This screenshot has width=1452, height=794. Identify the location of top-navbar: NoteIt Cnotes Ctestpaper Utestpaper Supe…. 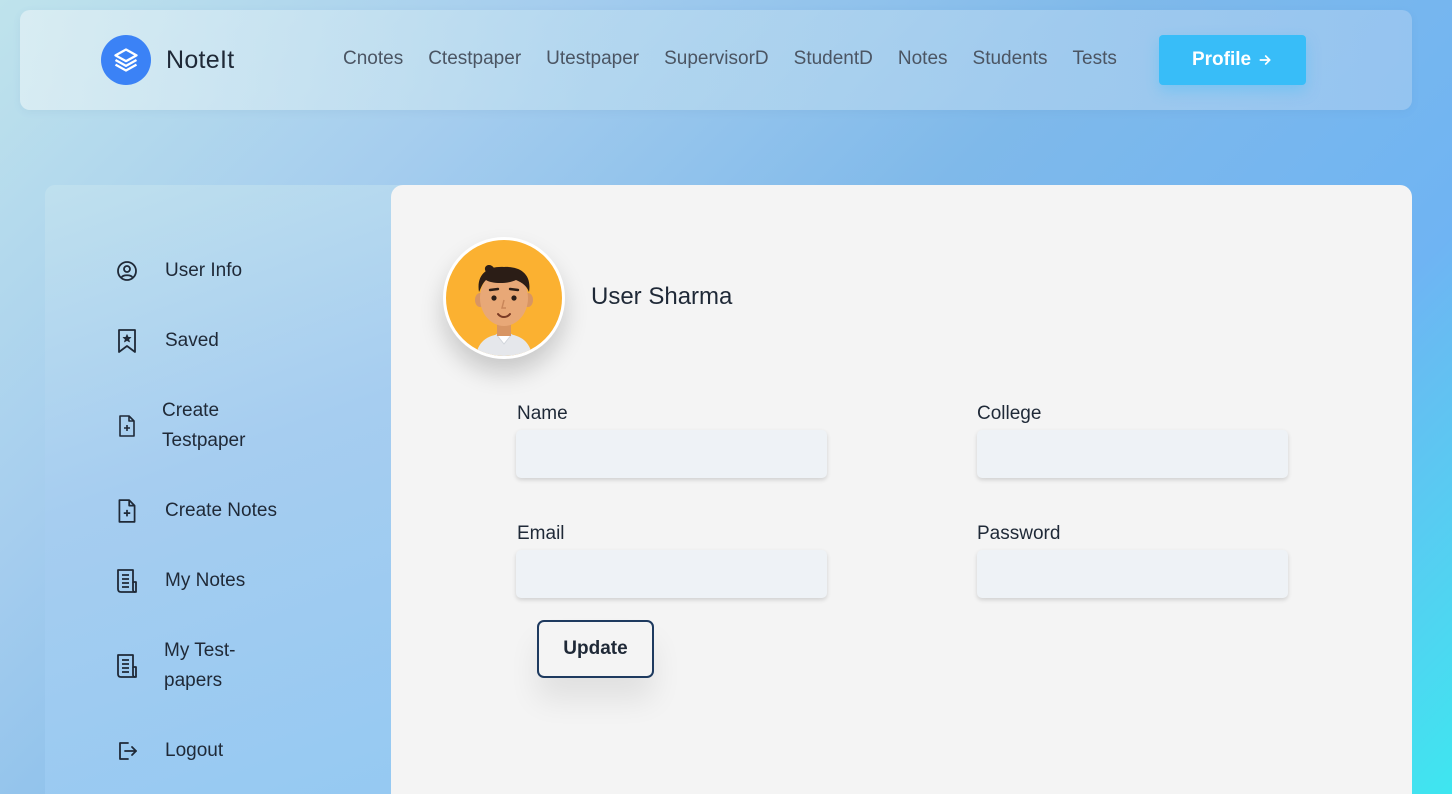
(716, 60).